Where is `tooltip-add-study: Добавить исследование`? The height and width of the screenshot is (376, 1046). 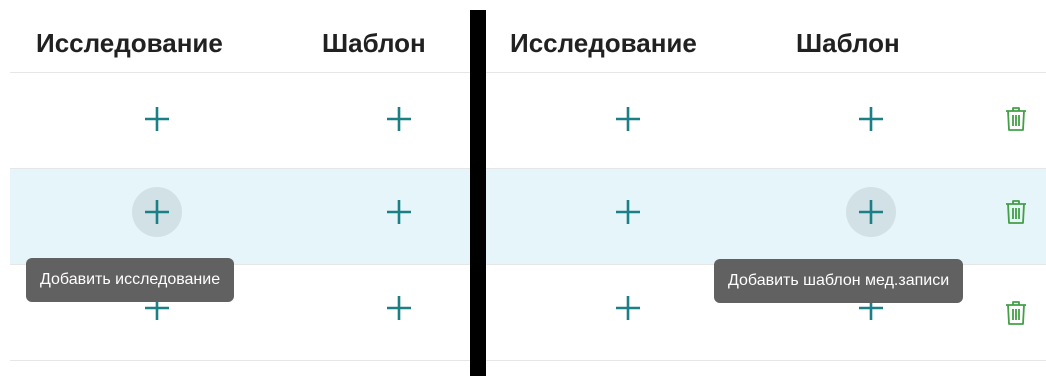
tooltip-add-study: Добавить исследование is located at coordinates (130, 280).